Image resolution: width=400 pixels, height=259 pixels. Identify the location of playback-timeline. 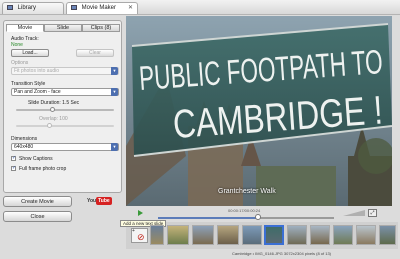
(246, 218).